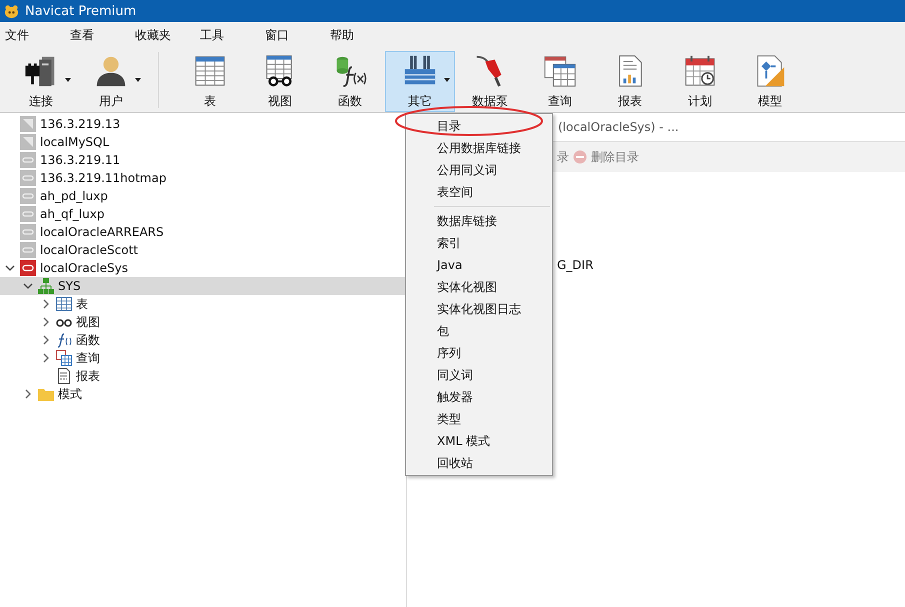 The height and width of the screenshot is (607, 905). I want to click on menu-item: 数据库链接, so click(479, 221).